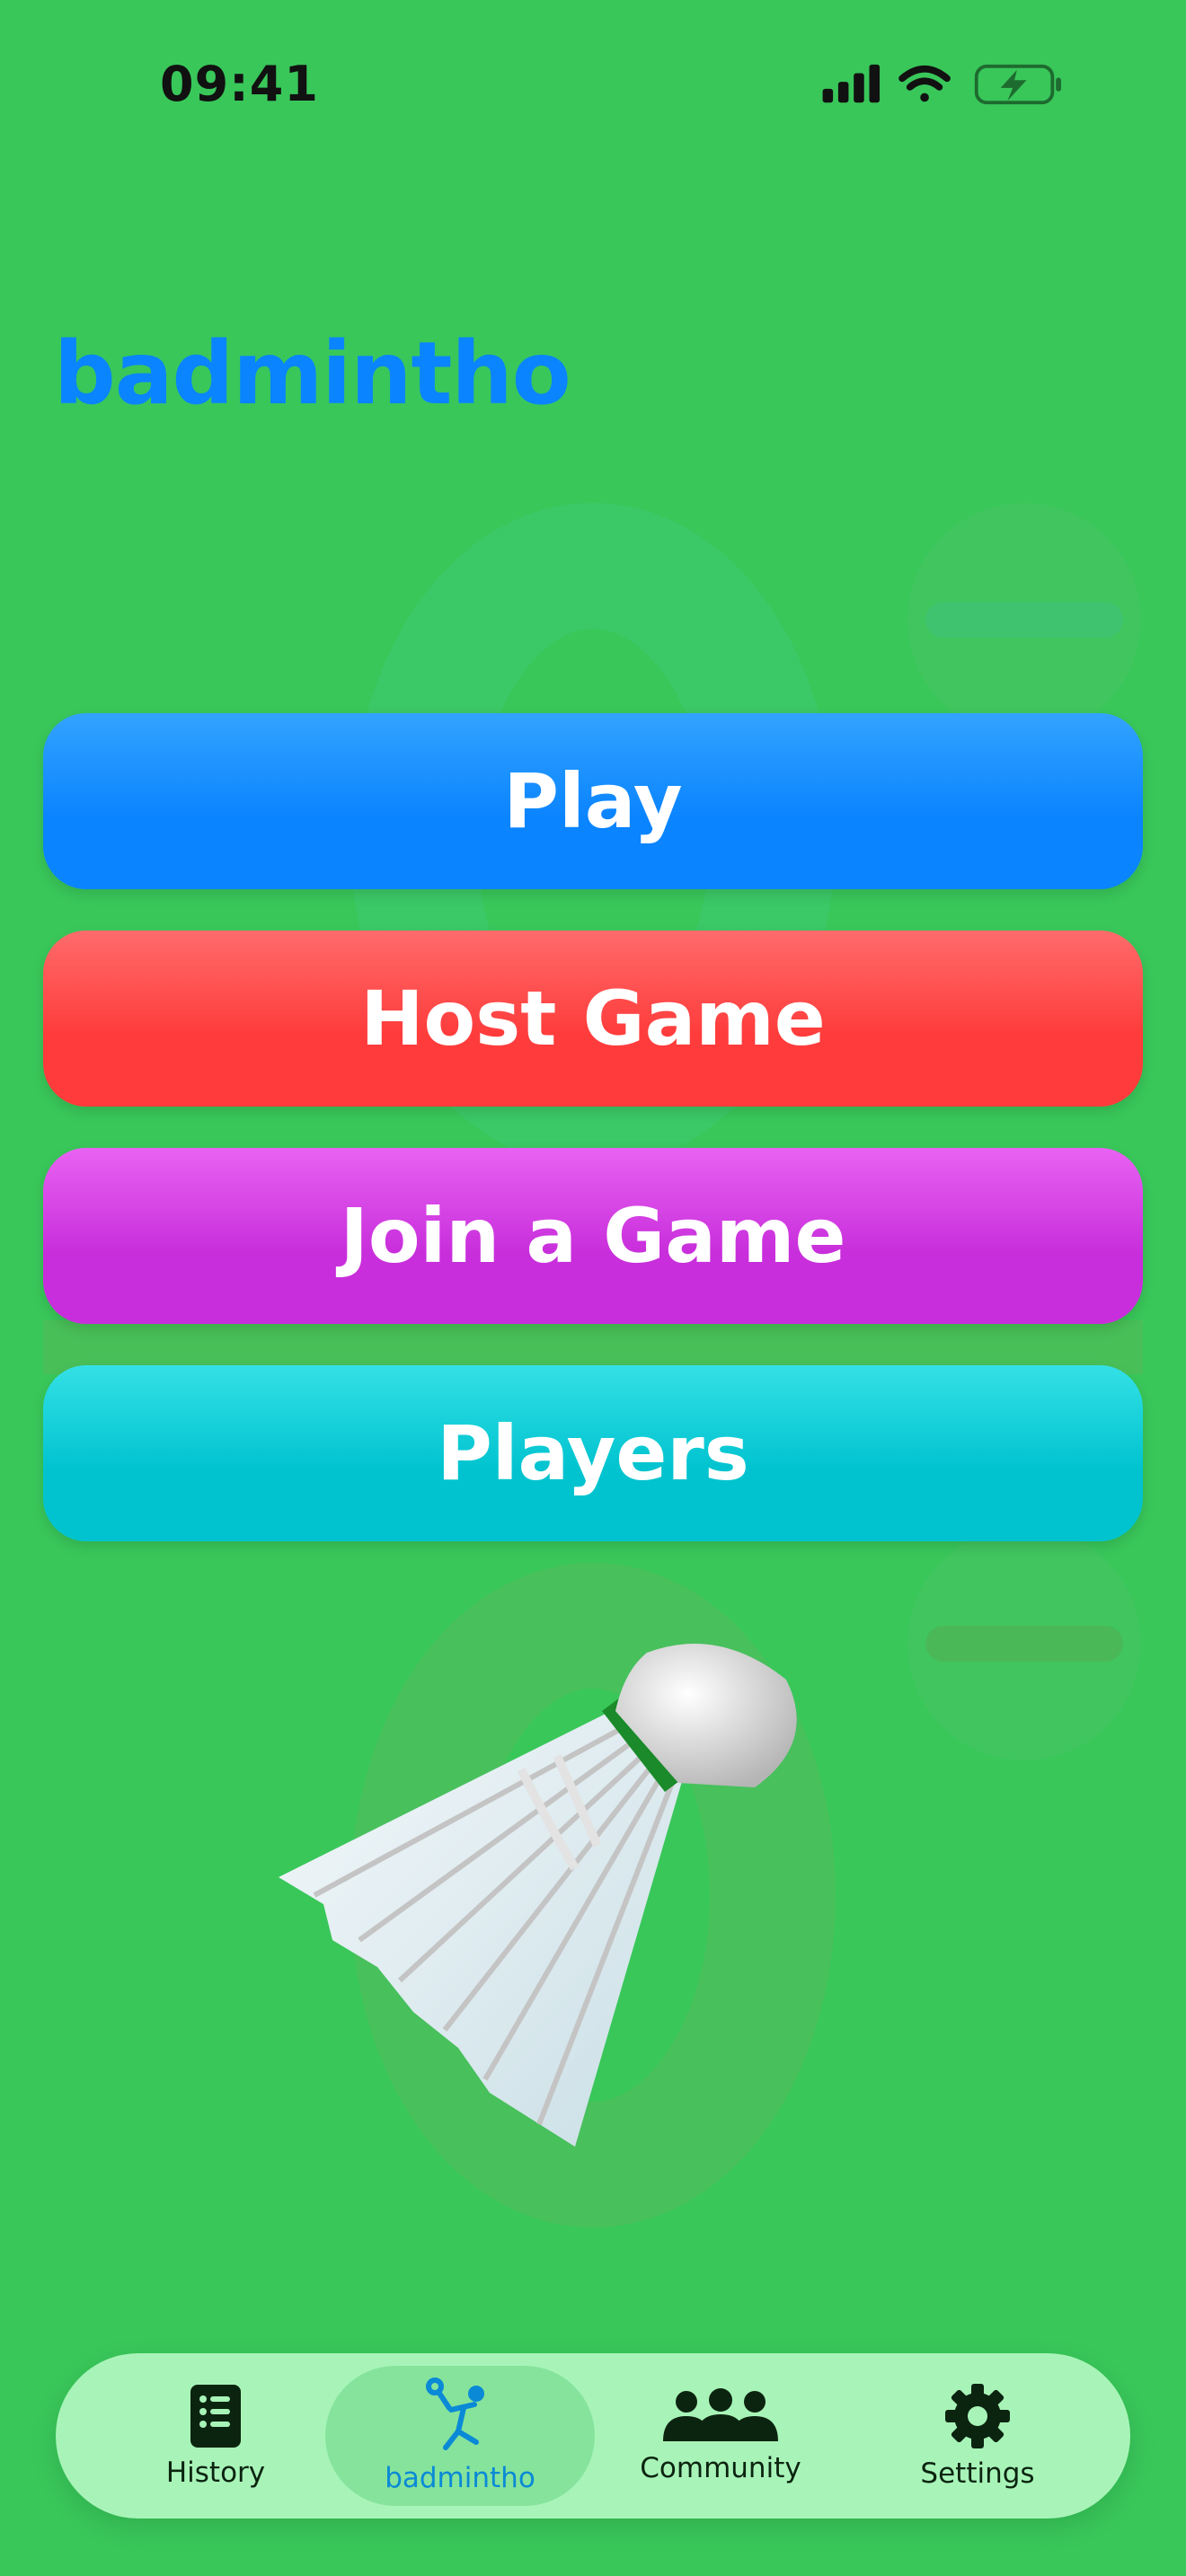  I want to click on wifi-icon, so click(924, 83).